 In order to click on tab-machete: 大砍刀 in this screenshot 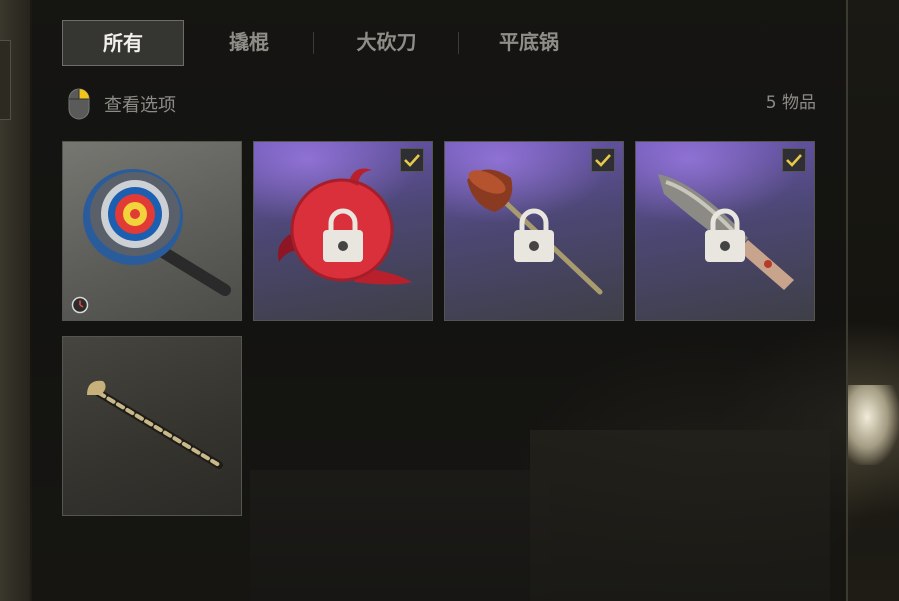, I will do `click(386, 42)`.